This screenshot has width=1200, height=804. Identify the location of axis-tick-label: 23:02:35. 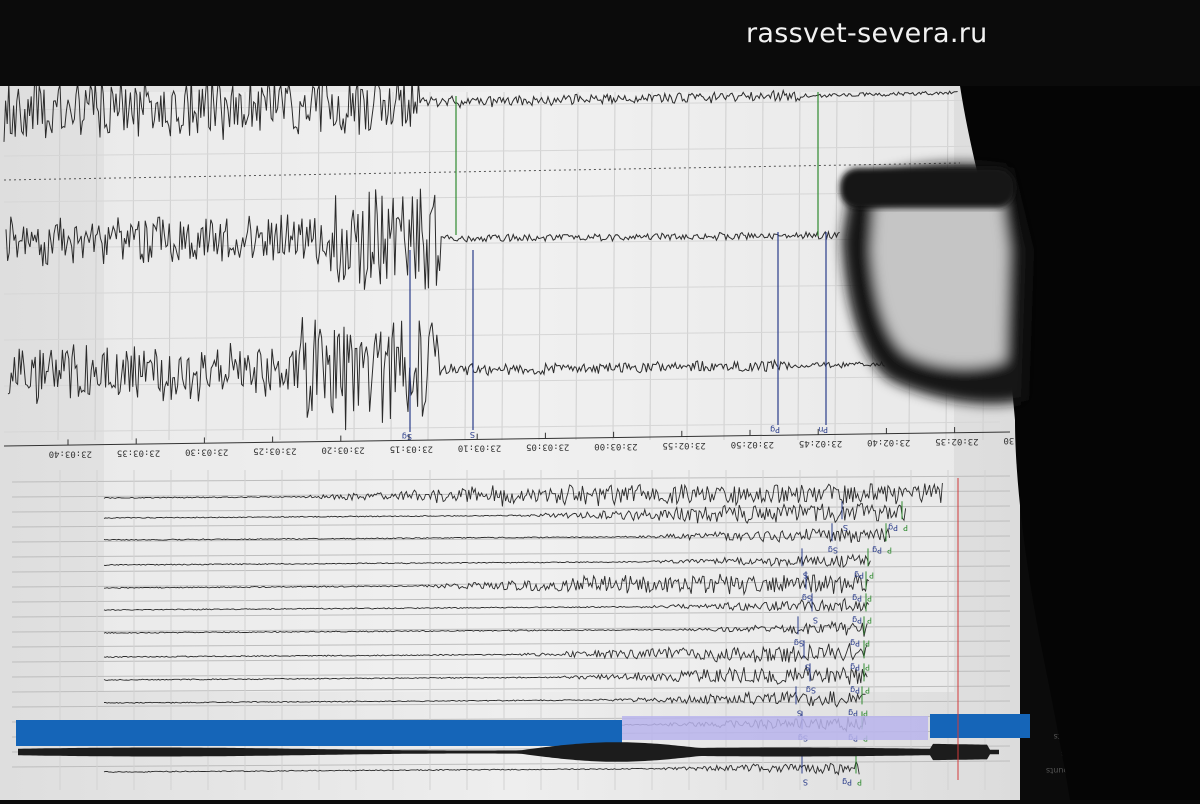
(956, 441).